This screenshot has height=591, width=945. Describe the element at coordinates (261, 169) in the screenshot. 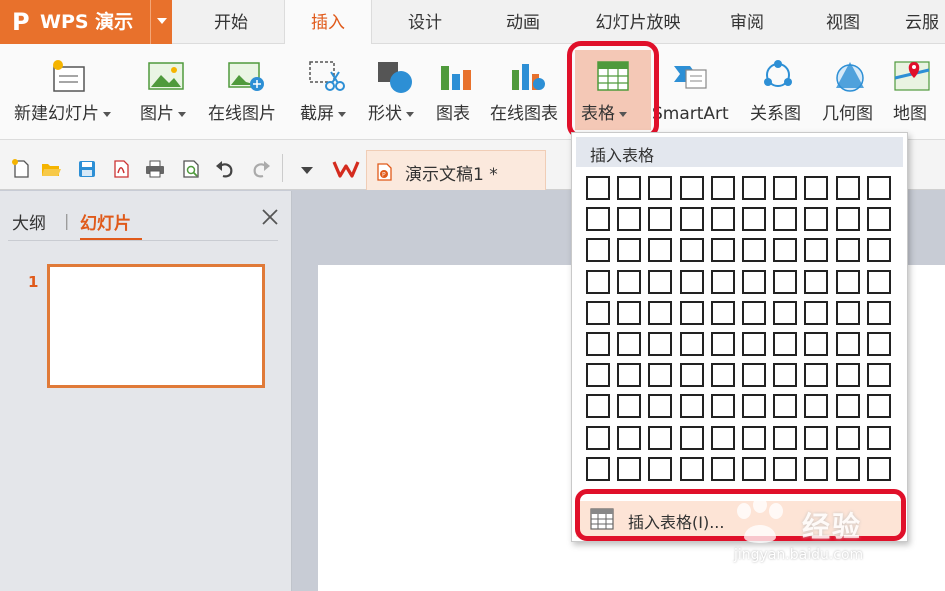

I see `redo-icon` at that location.